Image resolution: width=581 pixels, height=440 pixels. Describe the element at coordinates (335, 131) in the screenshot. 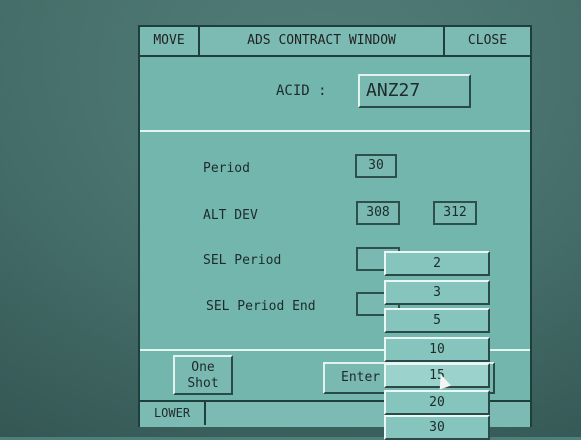

I see `section-divider` at that location.